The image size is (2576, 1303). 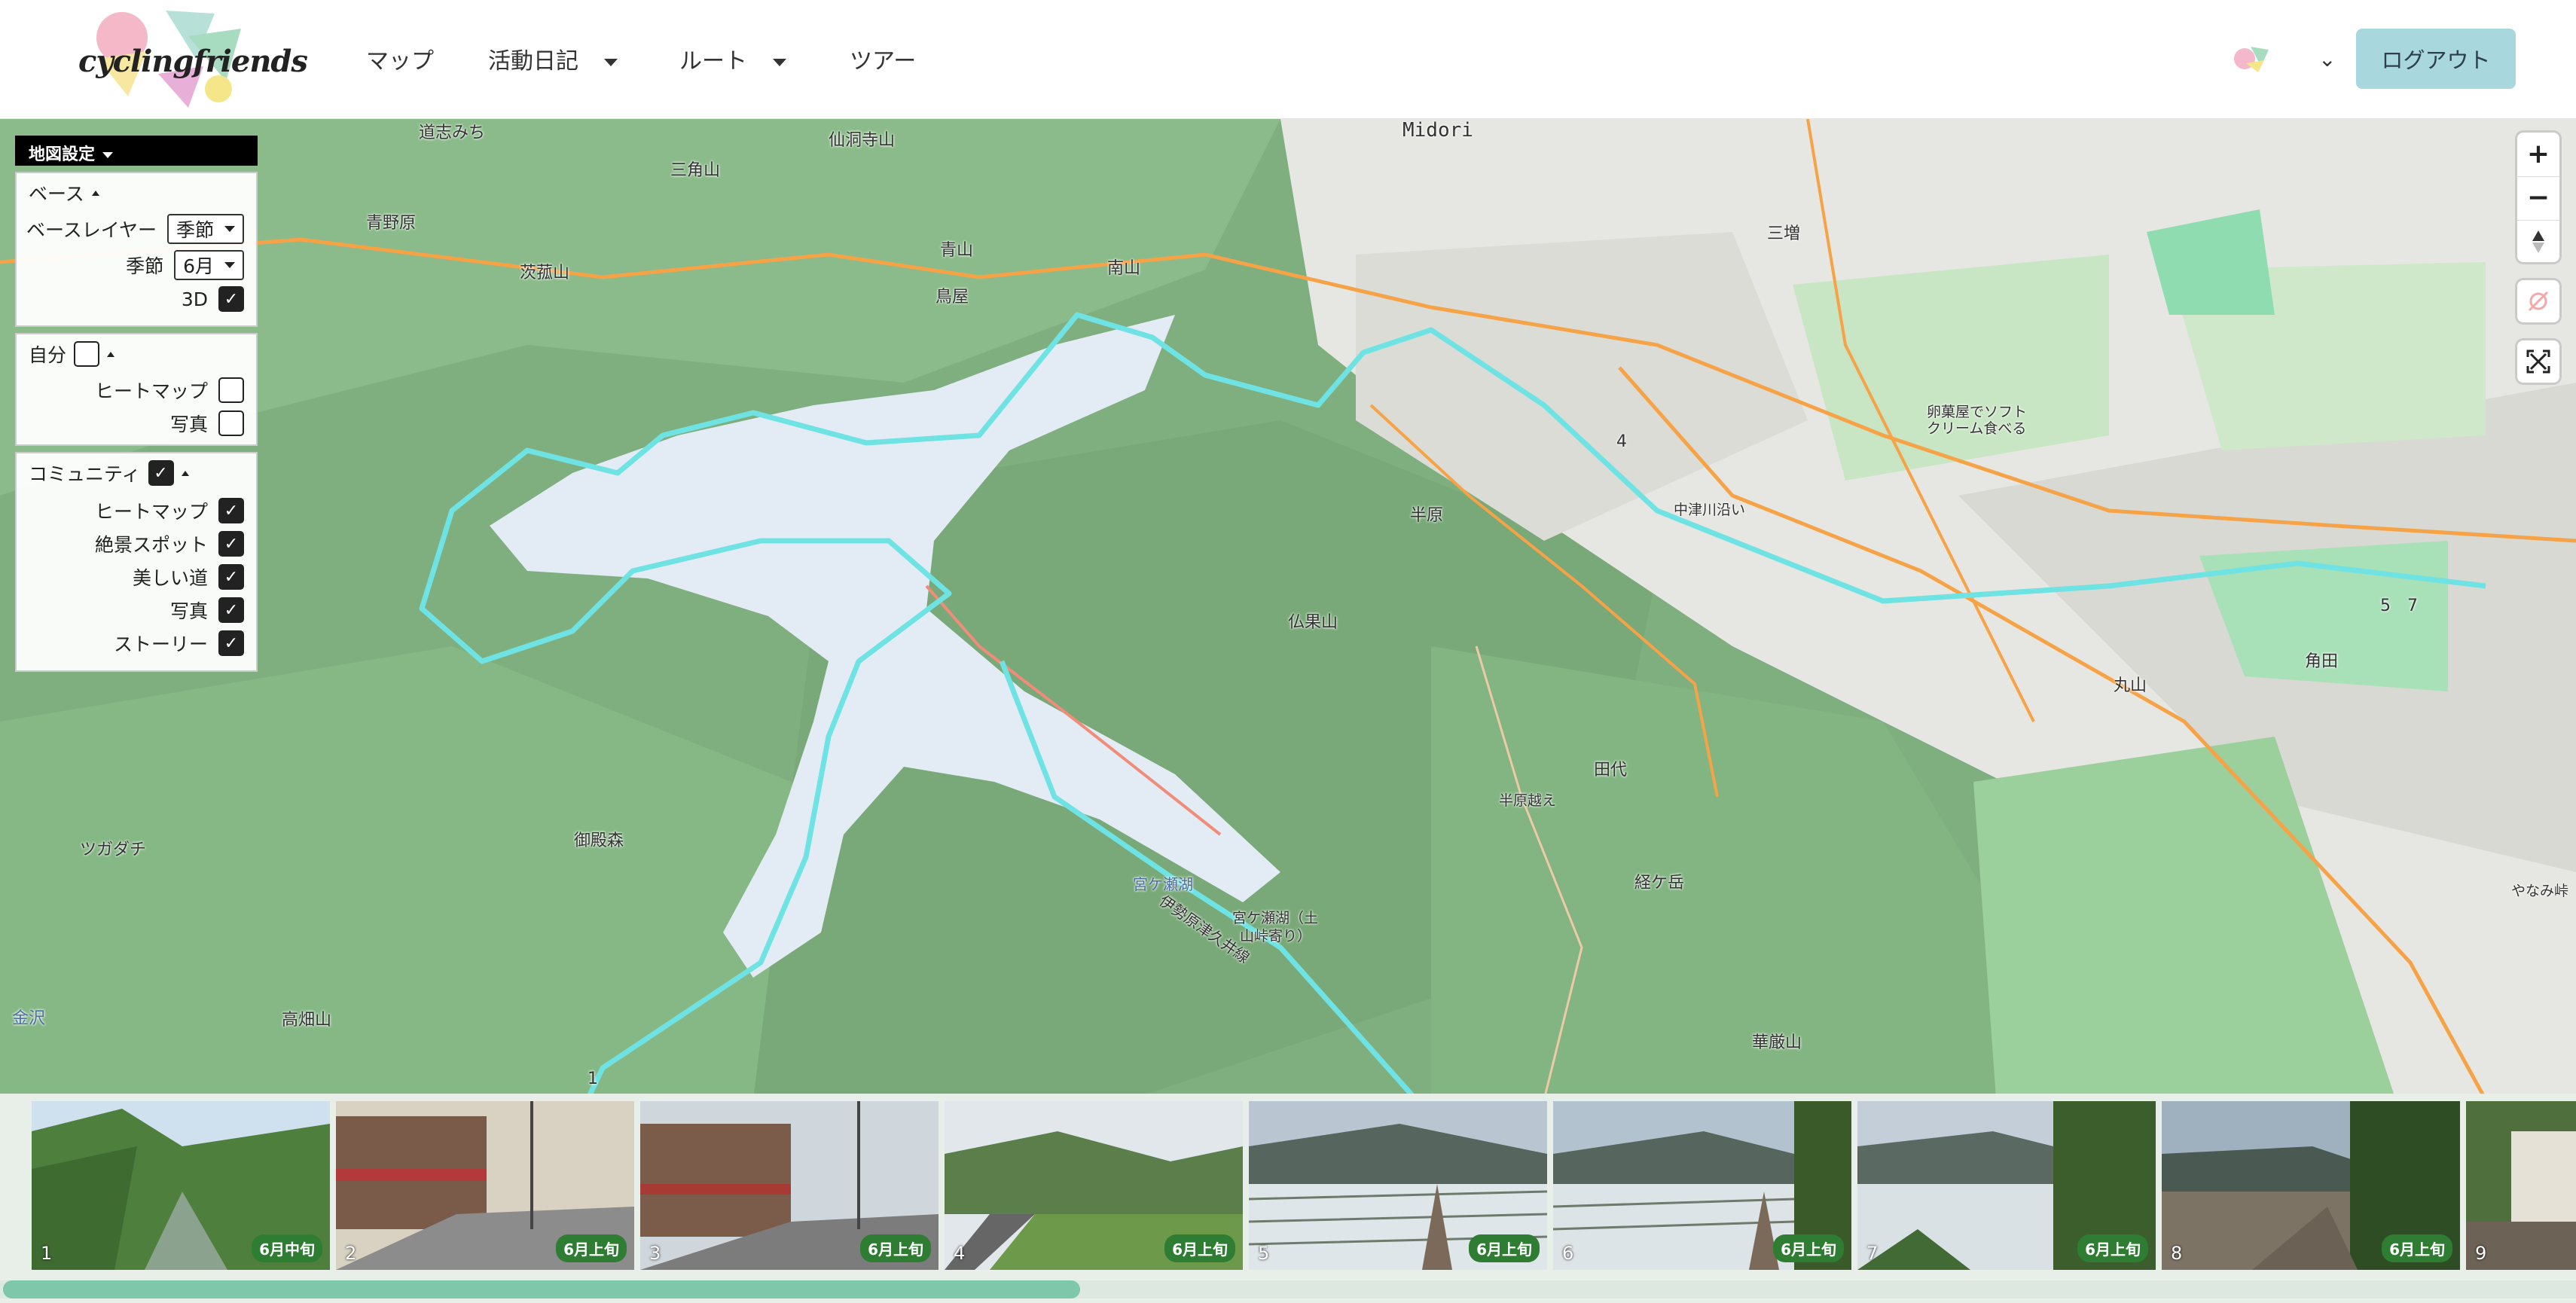 What do you see at coordinates (2311, 1185) in the screenshot?
I see `photo-thumbnail: 8 6月上旬` at bounding box center [2311, 1185].